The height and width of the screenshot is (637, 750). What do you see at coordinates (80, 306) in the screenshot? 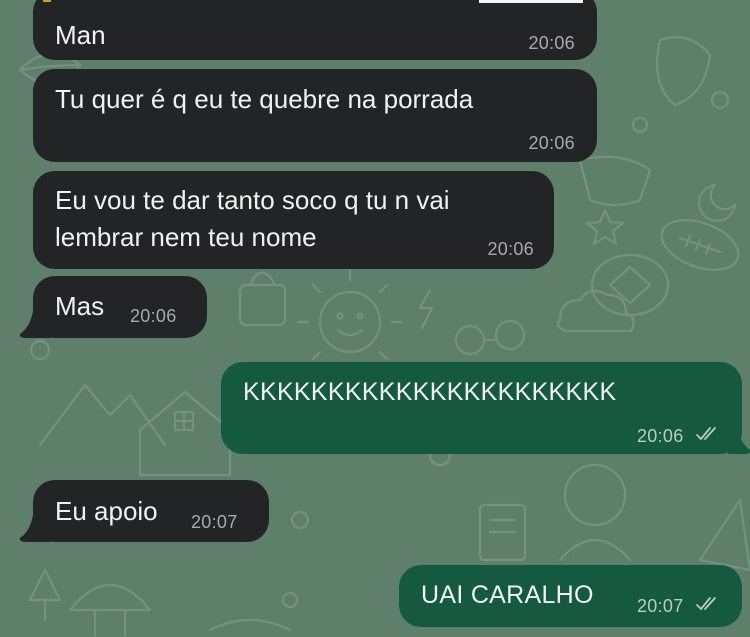
I see `message-text: Mas` at bounding box center [80, 306].